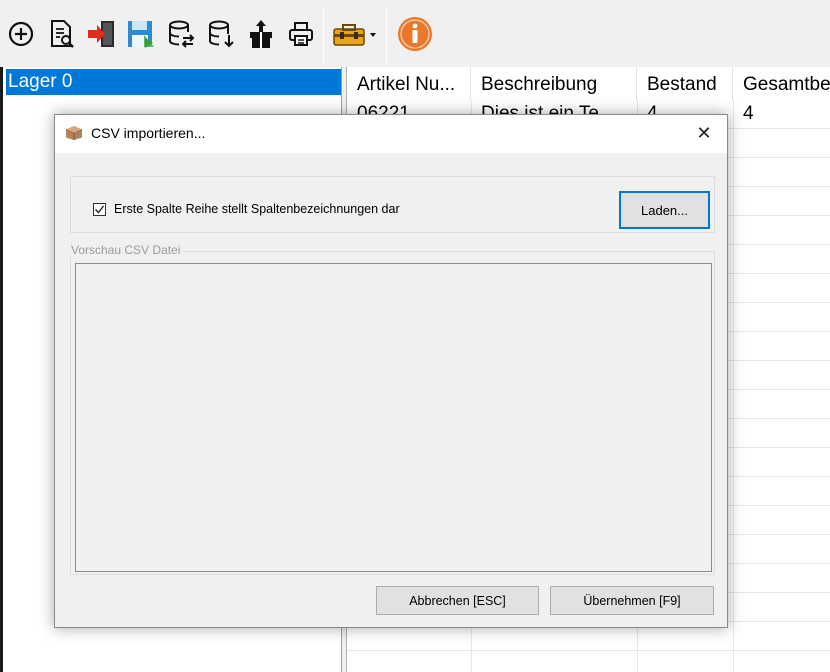 This screenshot has height=672, width=830. I want to click on info-icon, so click(415, 34).